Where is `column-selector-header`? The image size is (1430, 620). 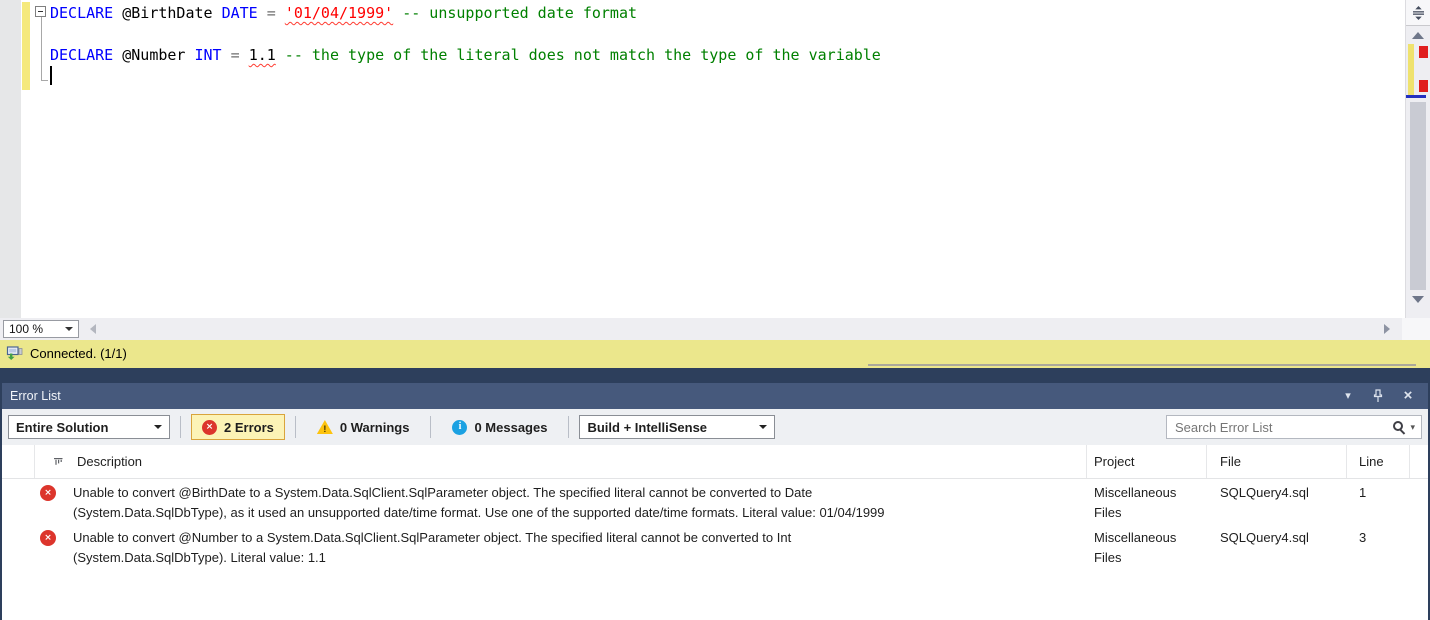 column-selector-header is located at coordinates (18, 461).